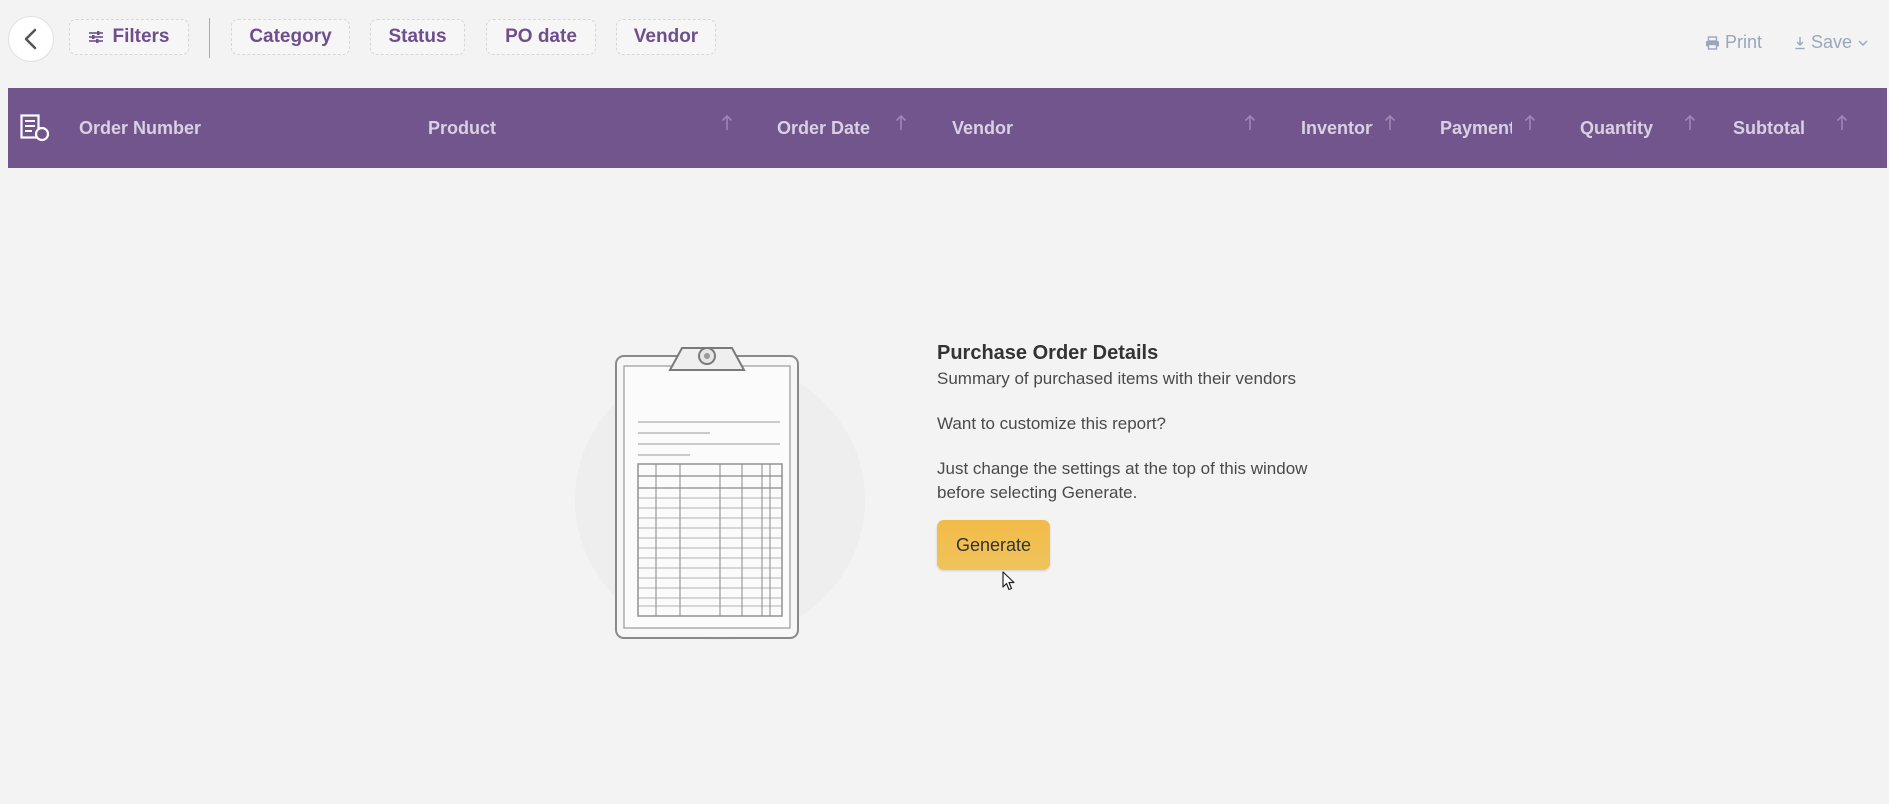  I want to click on report-checklist-icon, so click(35, 128).